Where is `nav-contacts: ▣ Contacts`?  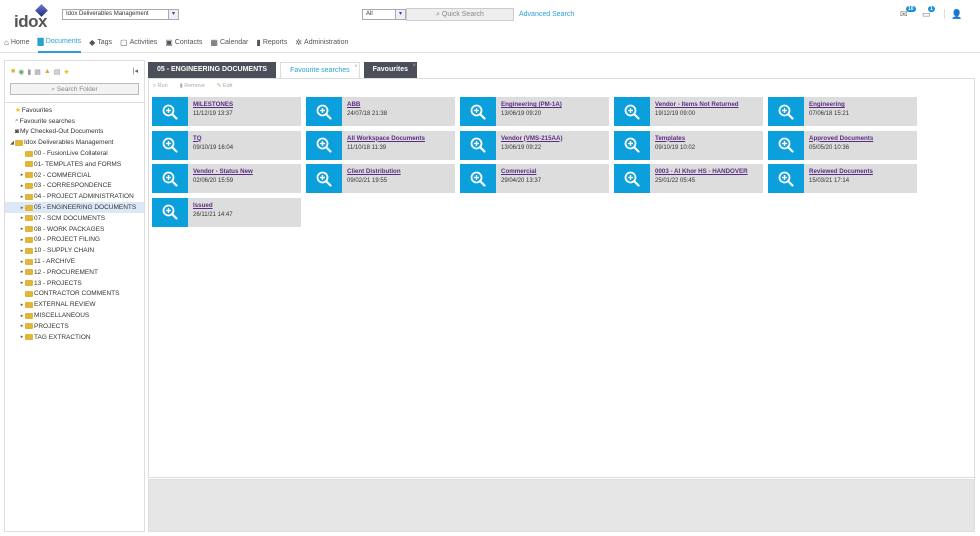 nav-contacts: ▣ Contacts is located at coordinates (183, 43).